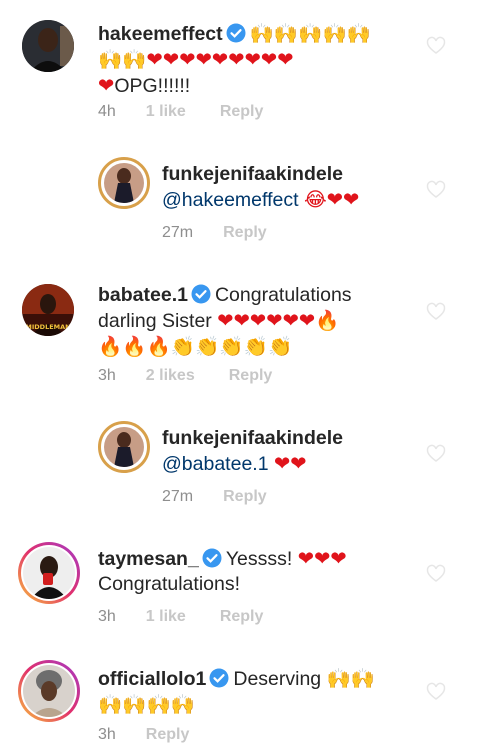 This screenshot has height=744, width=480. I want to click on comment-text: hakeemeffect 🙌🙌🙌🙌🙌 🙌🙌❤❤❤❤❤❤❤❤❤ ❤OPG!!!!!!, so click(248, 60).